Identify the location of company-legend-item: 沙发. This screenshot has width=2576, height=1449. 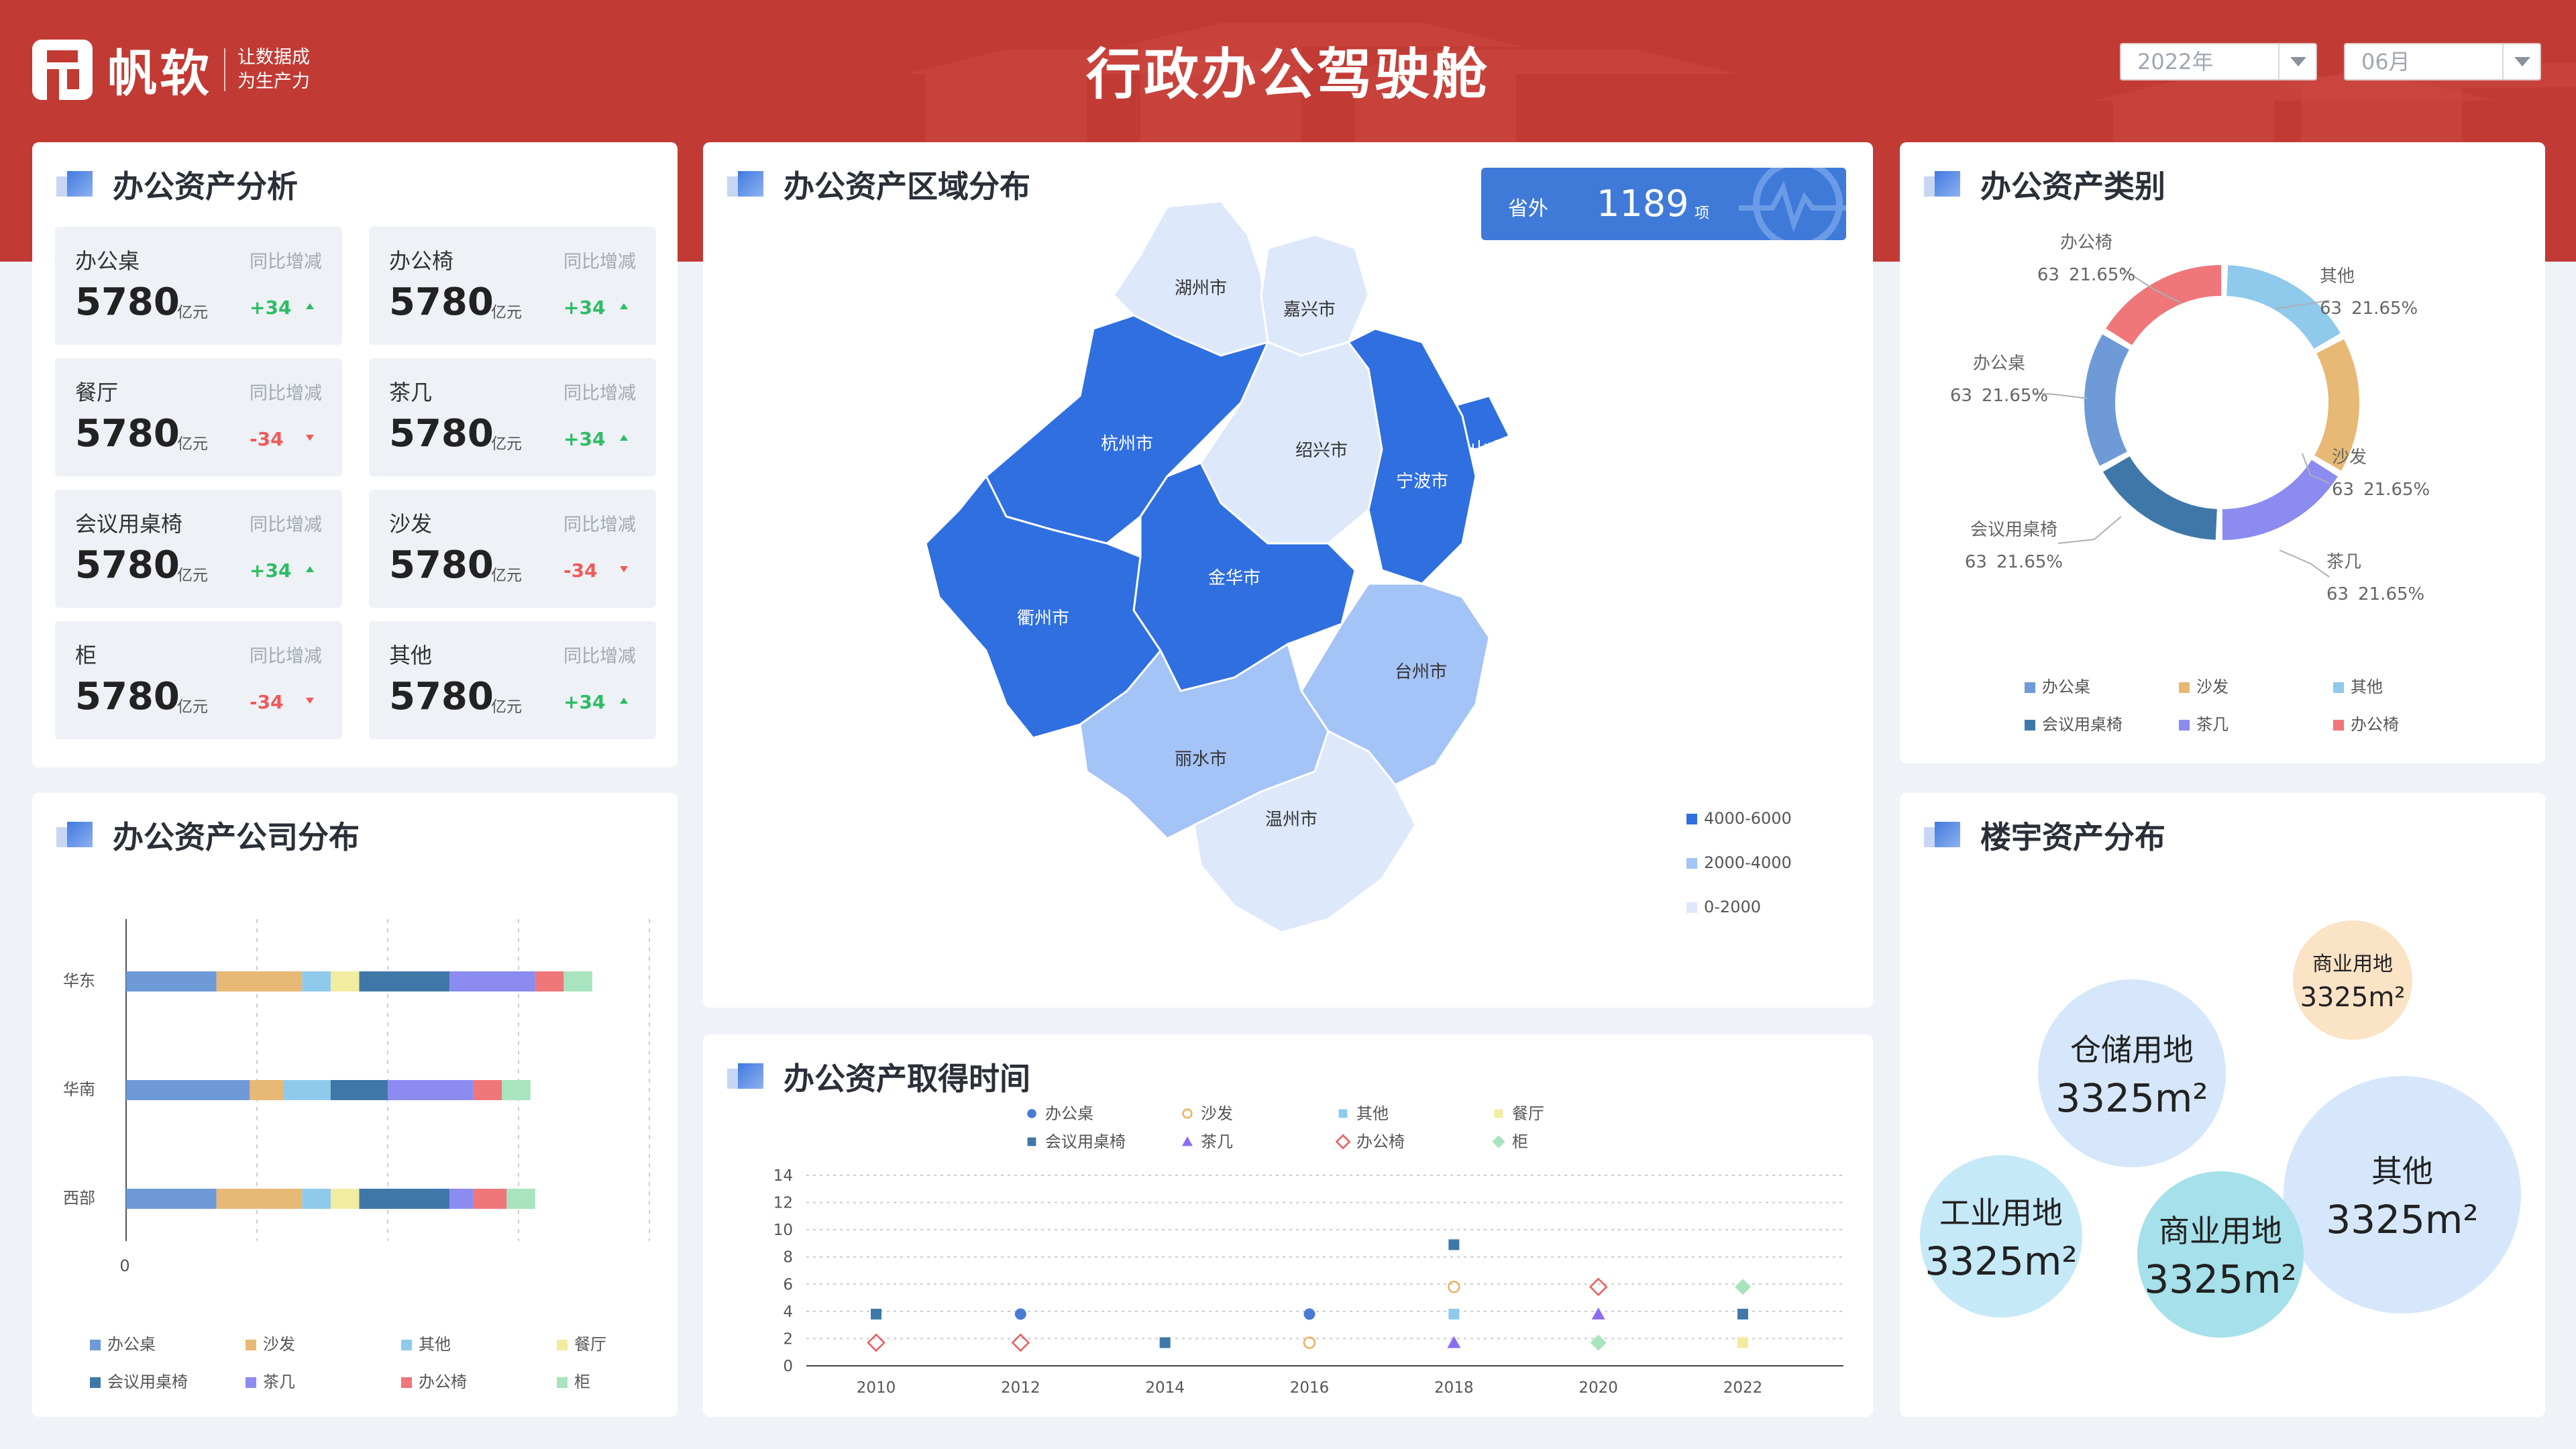
(270, 1342).